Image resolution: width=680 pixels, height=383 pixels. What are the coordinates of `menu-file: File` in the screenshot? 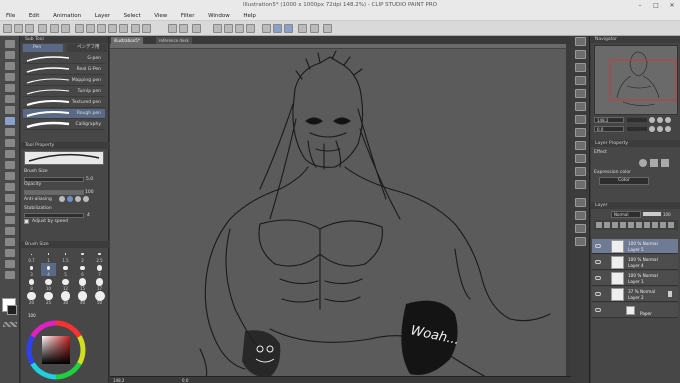 It's located at (10, 16).